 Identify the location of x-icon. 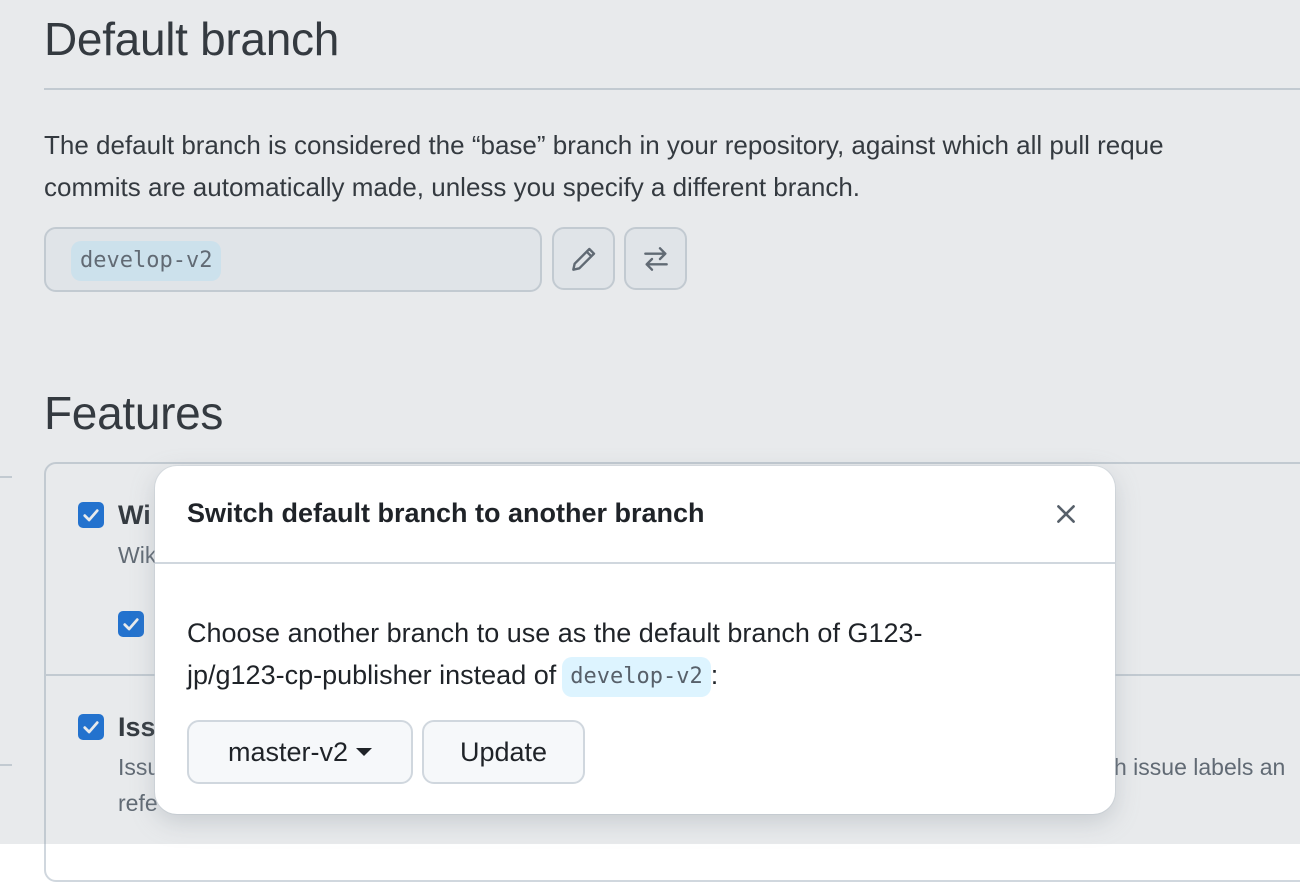
(1066, 514).